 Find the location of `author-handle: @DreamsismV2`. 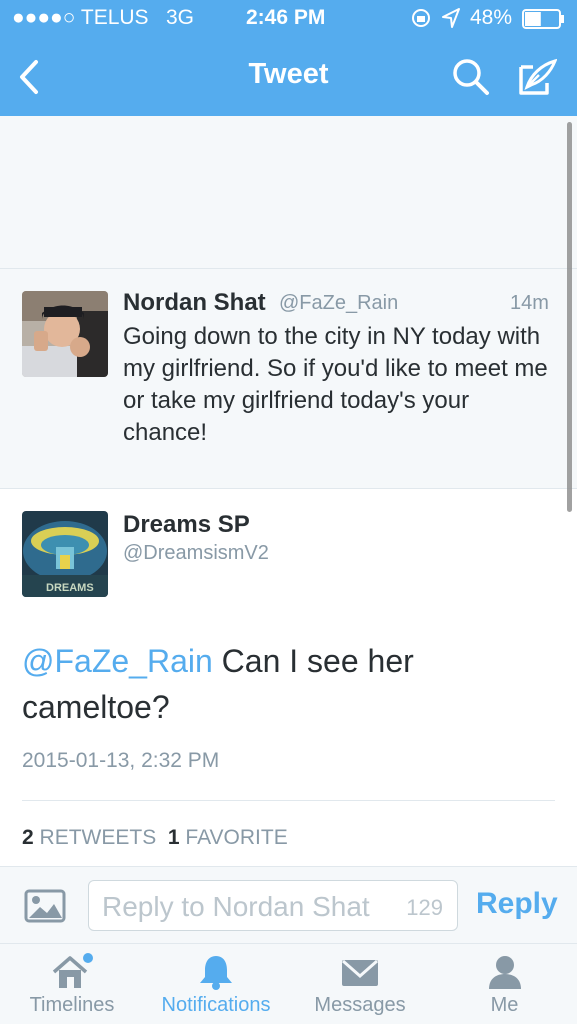

author-handle: @DreamsismV2 is located at coordinates (196, 553).